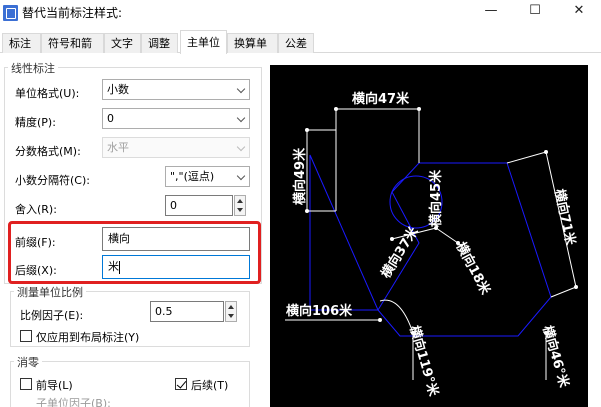  I want to click on tab-text: 文字, so click(122, 43).